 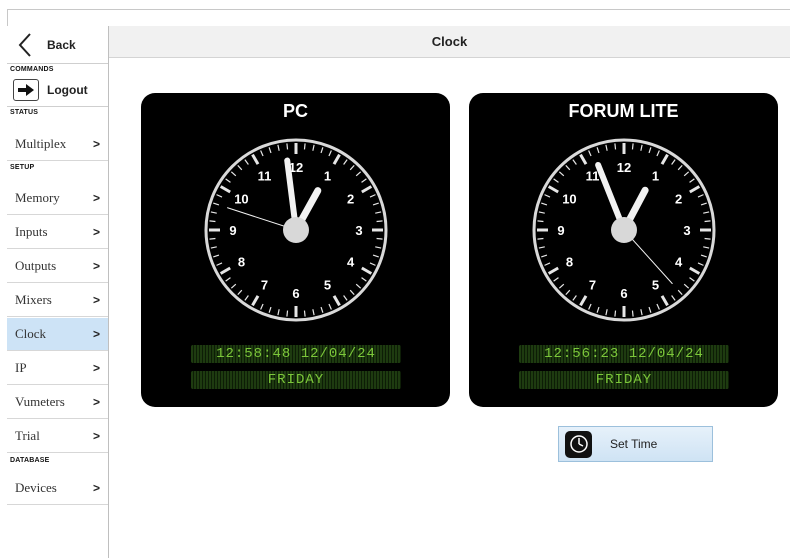 I want to click on sidebar-item-multiplex: Multiplex >, so click(x=57, y=144).